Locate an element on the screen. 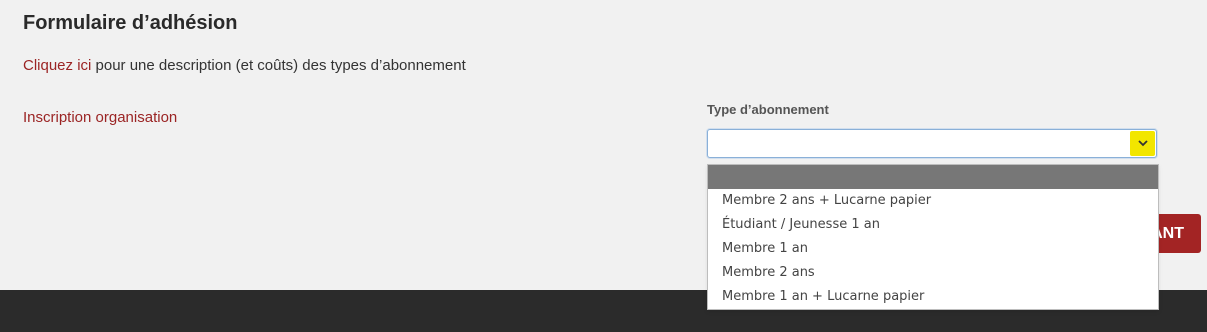 The height and width of the screenshot is (332, 1207). subscription-option-membre-1-an-lucarne: Membre 1 an + Lucarne papier is located at coordinates (933, 297).